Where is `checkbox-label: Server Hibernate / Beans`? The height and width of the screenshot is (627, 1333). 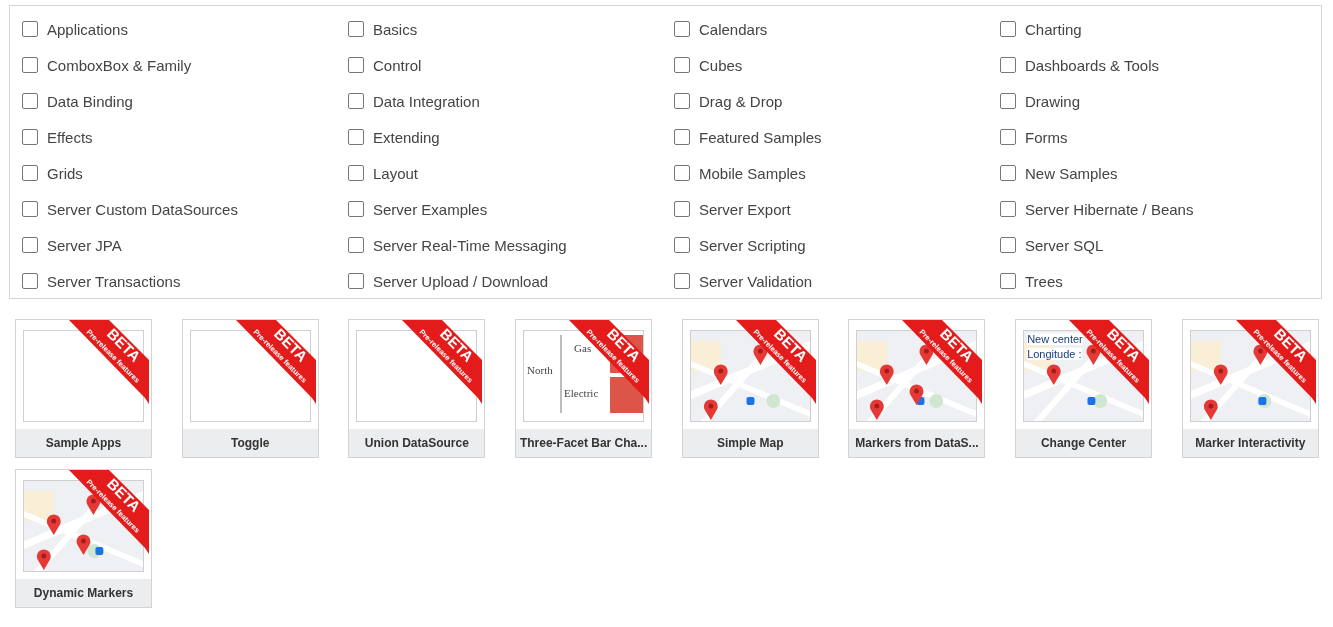
checkbox-label: Server Hibernate / Beans is located at coordinates (1109, 209).